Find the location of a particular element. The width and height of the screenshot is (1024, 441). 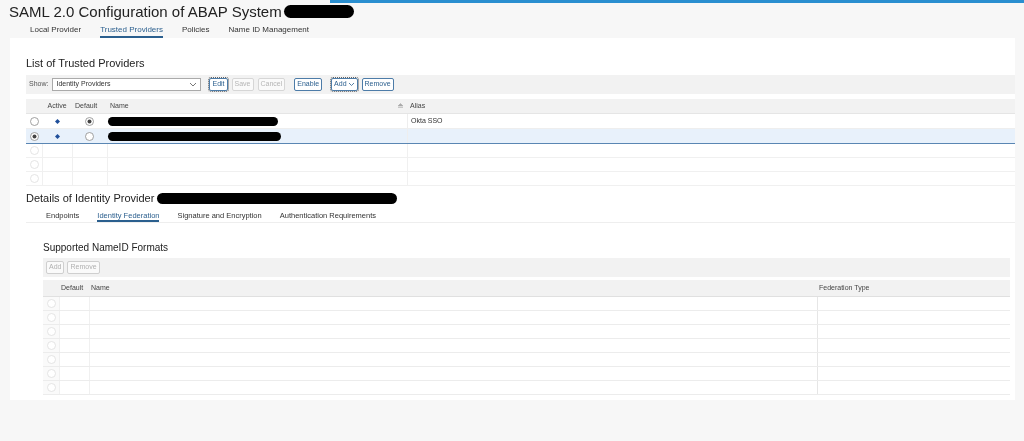

sort-icon is located at coordinates (400, 106).